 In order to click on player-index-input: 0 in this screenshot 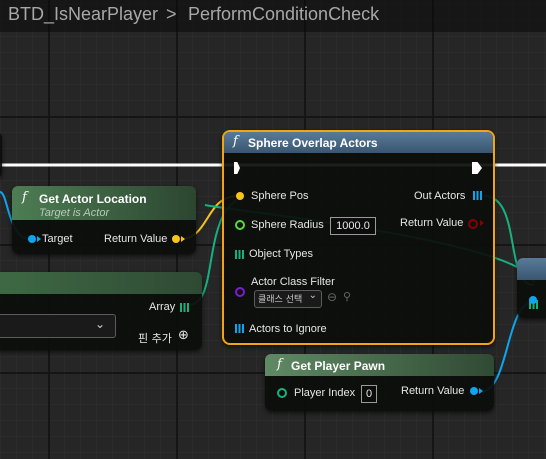, I will do `click(369, 394)`.